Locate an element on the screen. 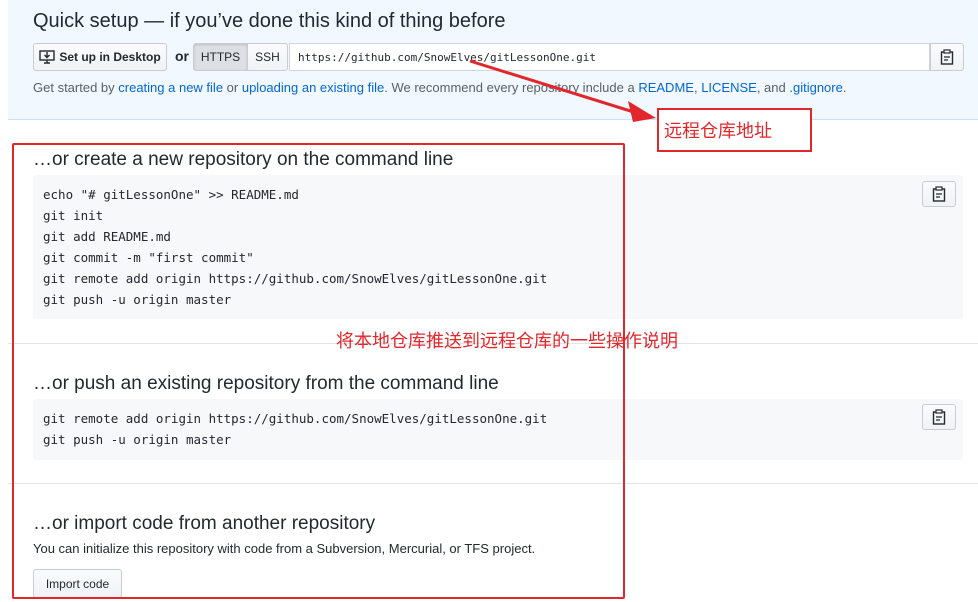 Image resolution: width=978 pixels, height=602 pixels. push-operations-annotation: 将本地仓库推送到远程仓库的一些操作说明 is located at coordinates (507, 341).